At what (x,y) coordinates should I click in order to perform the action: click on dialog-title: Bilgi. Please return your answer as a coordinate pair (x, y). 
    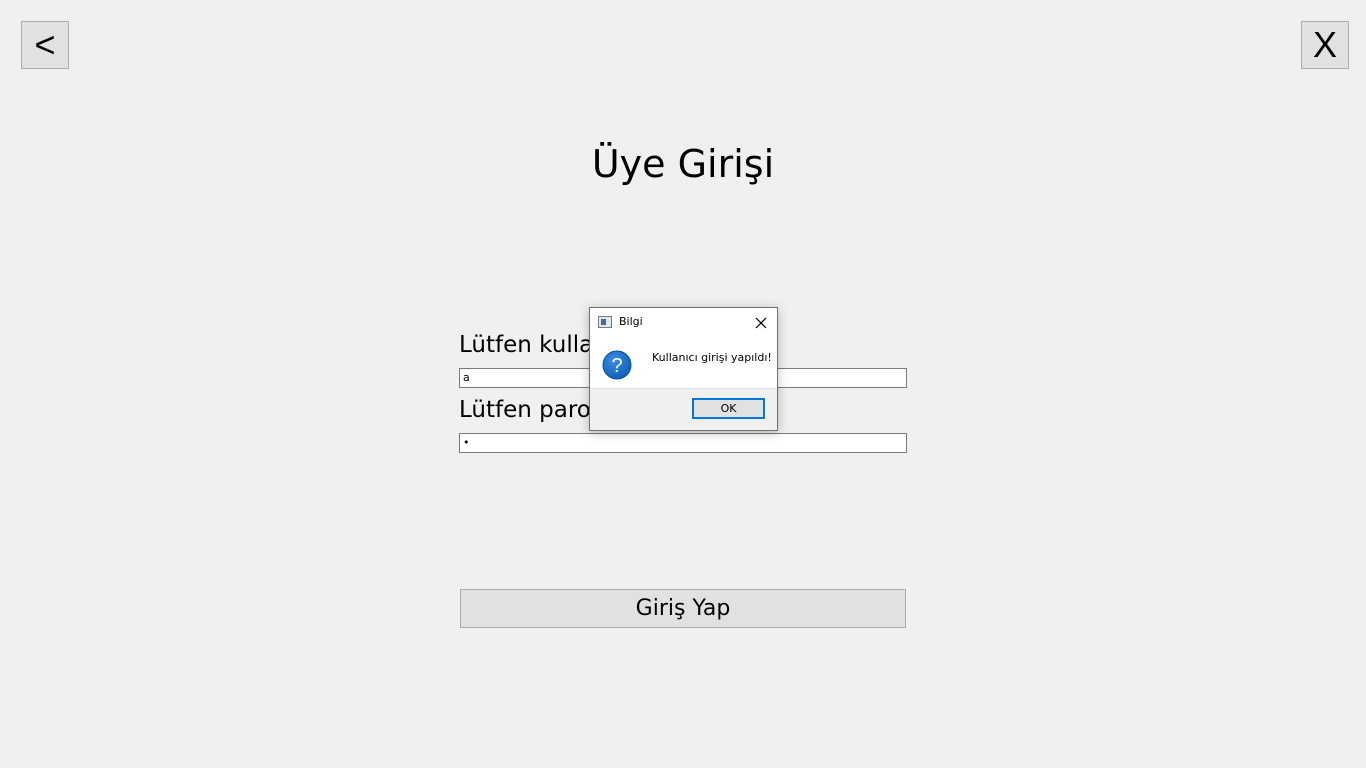
    Looking at the image, I should click on (631, 321).